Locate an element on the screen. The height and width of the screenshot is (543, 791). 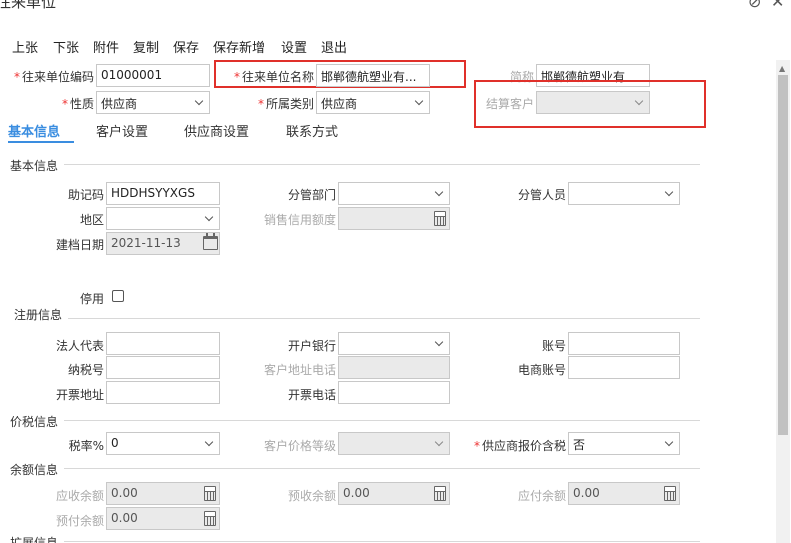
mnemonic-input: HDDHSYYXGS is located at coordinates (163, 193).